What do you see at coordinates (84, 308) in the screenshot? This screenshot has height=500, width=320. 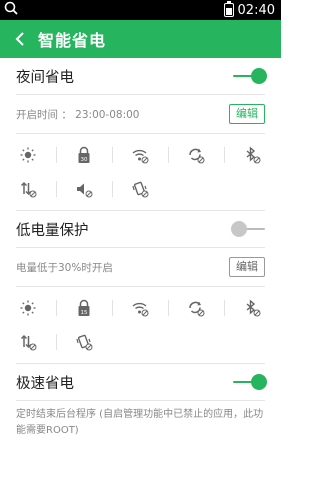 I see `timeout-15-icon: 15` at bounding box center [84, 308].